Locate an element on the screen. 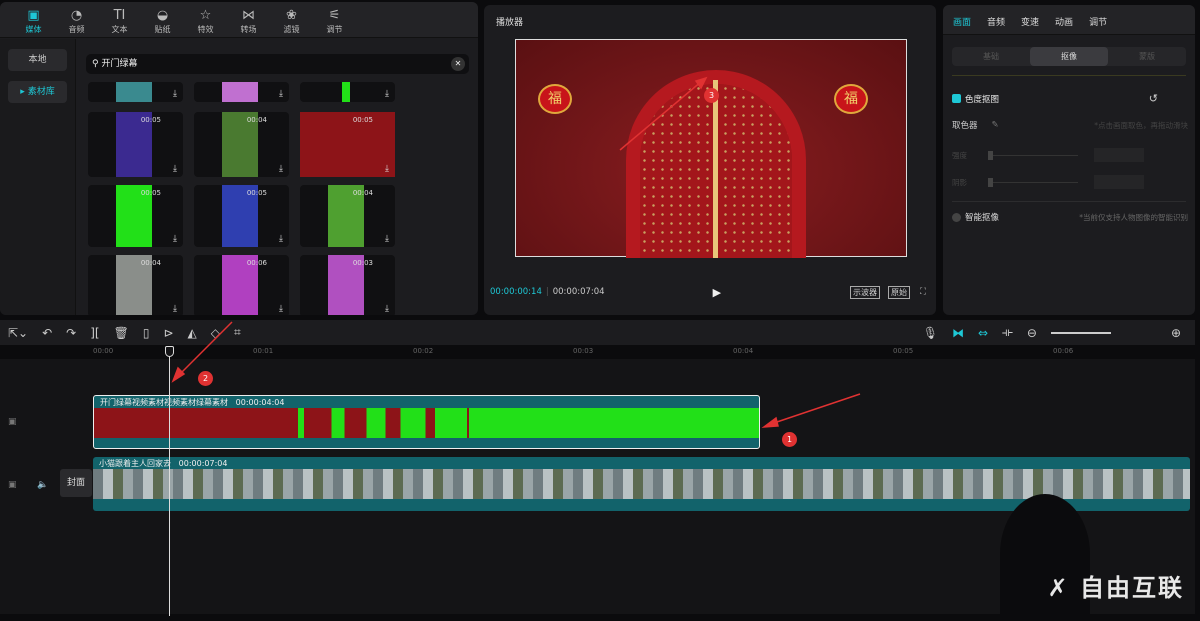 Image resolution: width=1200 pixels, height=621 pixels. watermark-logo: ✗ 自由互联 is located at coordinates (1115, 588).